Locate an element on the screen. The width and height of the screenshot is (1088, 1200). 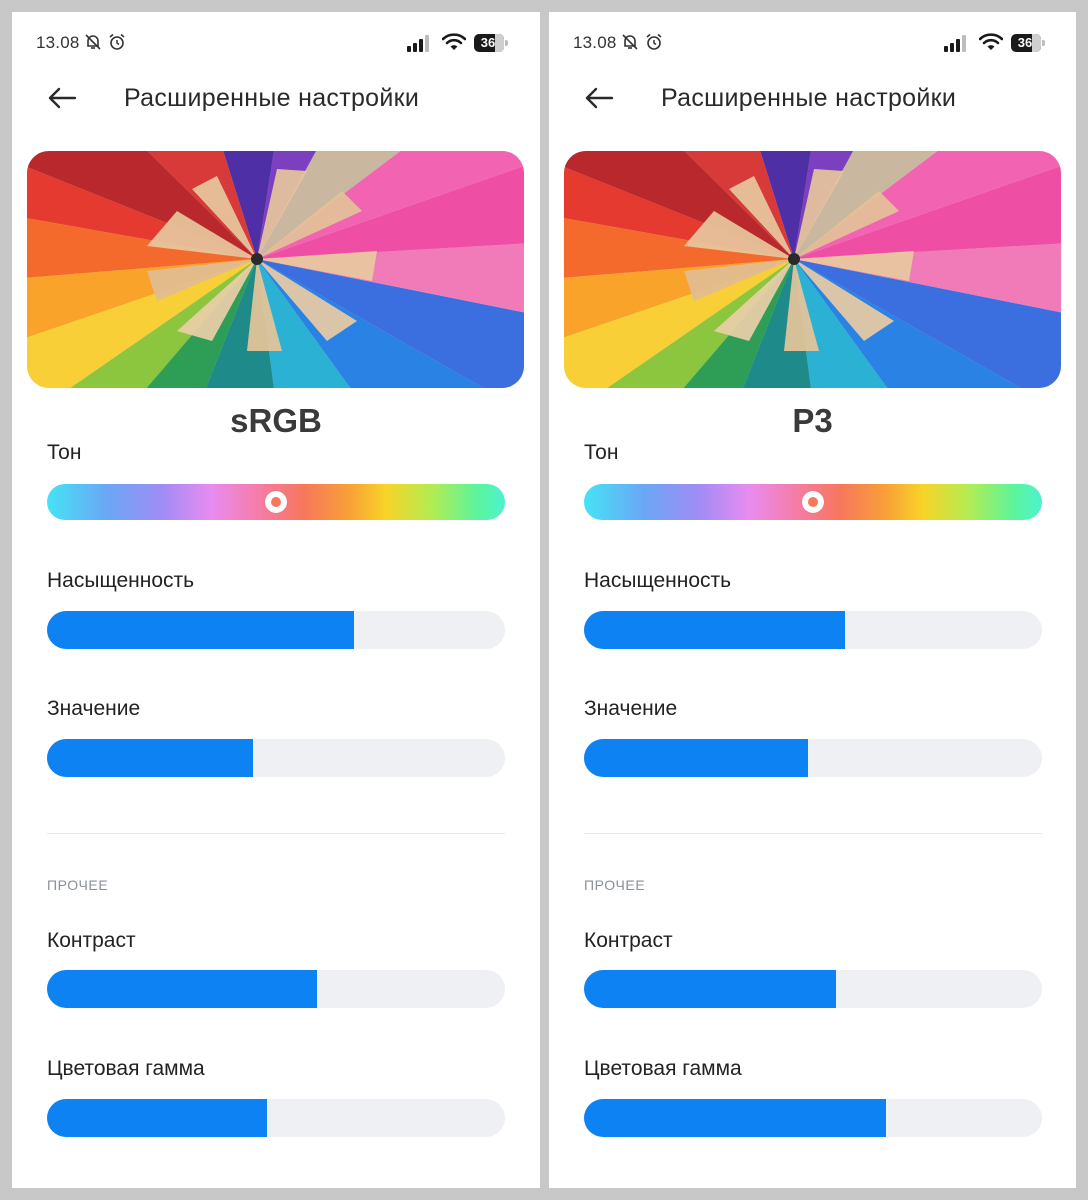
color-mode-caption: sRGB is located at coordinates (276, 420).